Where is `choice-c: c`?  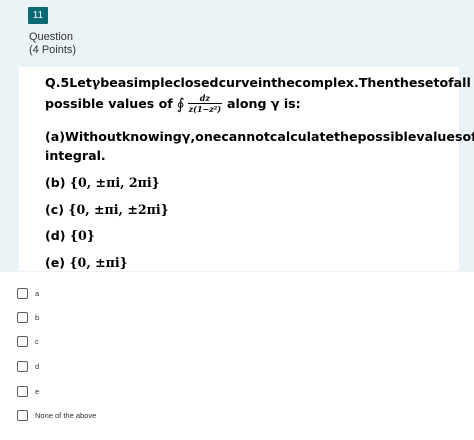
choice-c: c is located at coordinates (28, 341).